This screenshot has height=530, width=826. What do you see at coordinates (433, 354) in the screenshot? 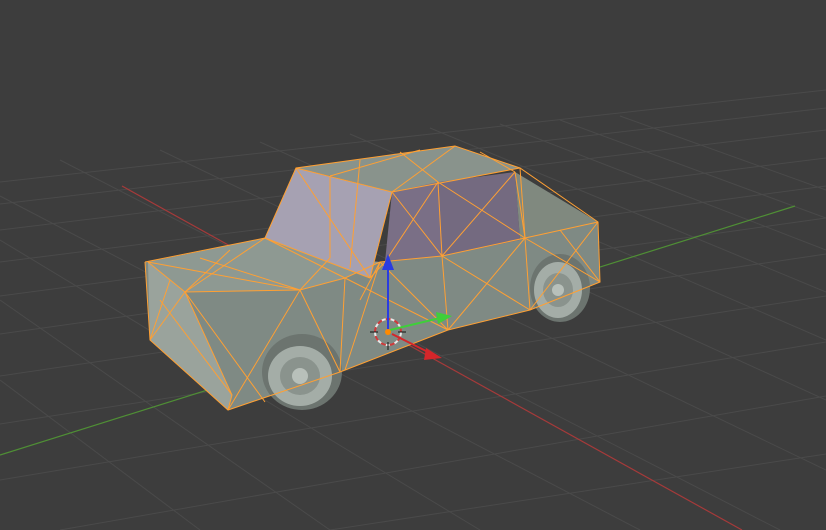
I see `gizmo-x-arrow-icon` at bounding box center [433, 354].